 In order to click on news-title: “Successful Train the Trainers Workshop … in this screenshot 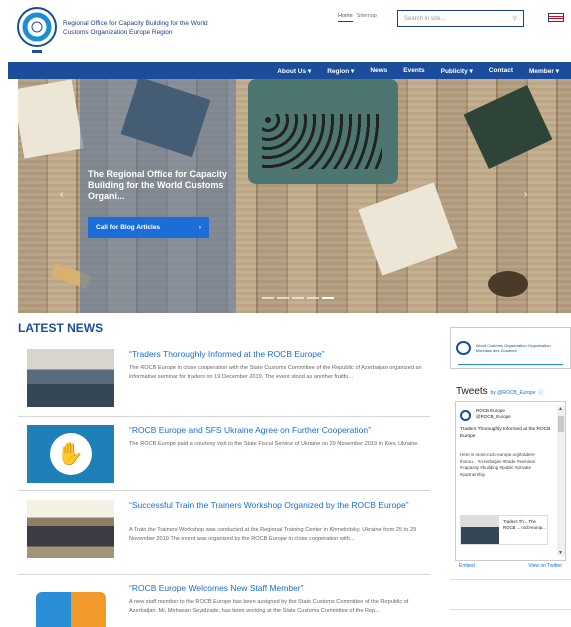, I will do `click(279, 505)`.